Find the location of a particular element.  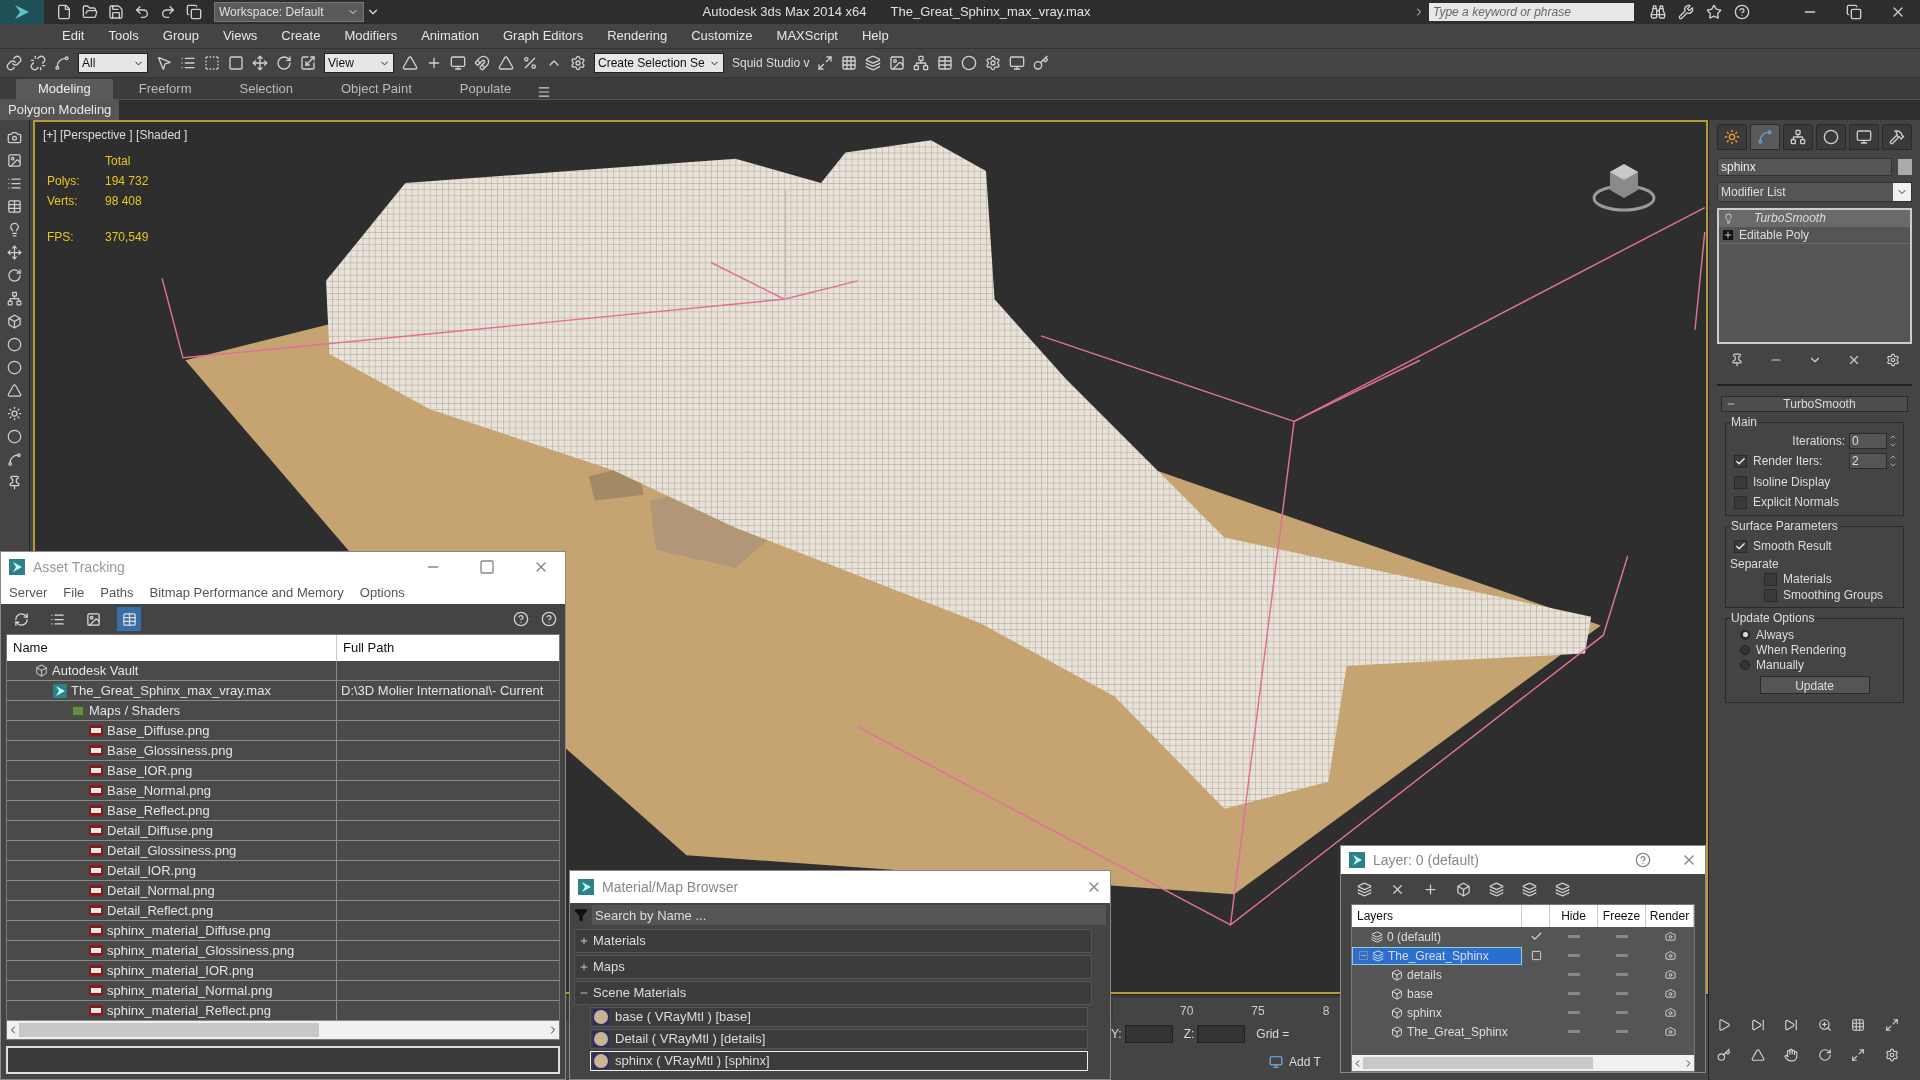

restore-icon is located at coordinates (1854, 12).